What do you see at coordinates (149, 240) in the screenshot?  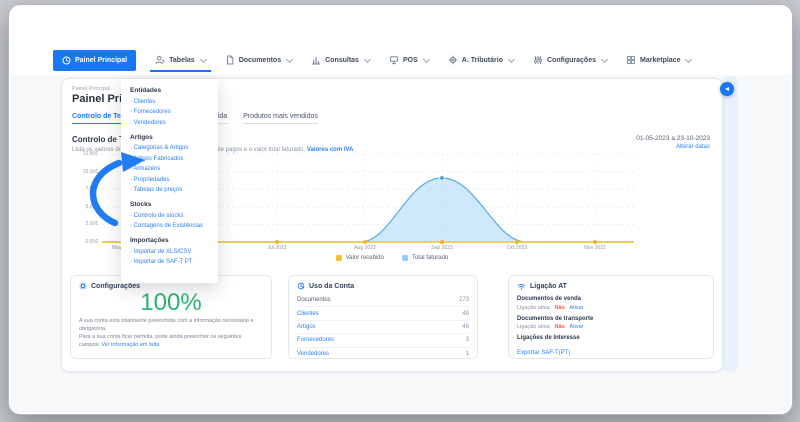 I see `dropdown-heading: Importações` at bounding box center [149, 240].